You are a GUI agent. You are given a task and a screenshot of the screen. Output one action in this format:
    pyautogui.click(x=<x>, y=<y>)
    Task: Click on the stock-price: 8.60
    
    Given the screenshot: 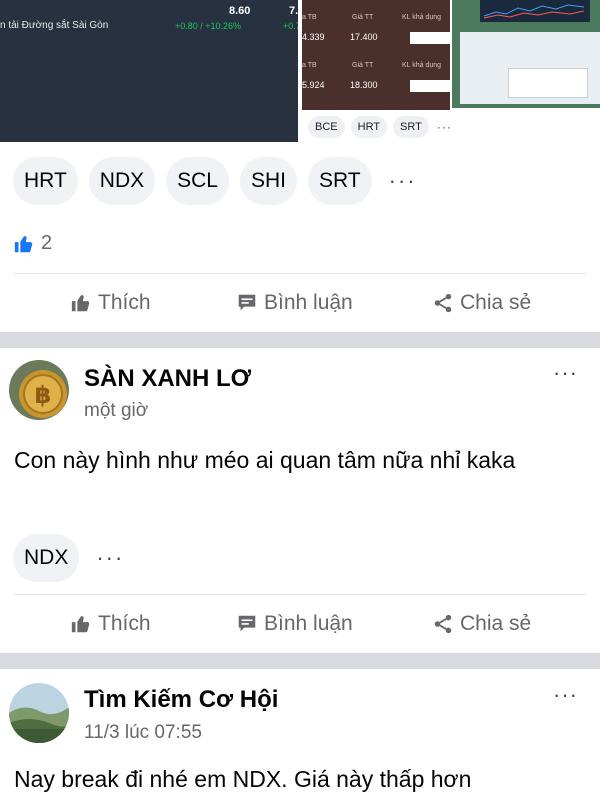 What is the action you would take?
    pyautogui.click(x=240, y=11)
    